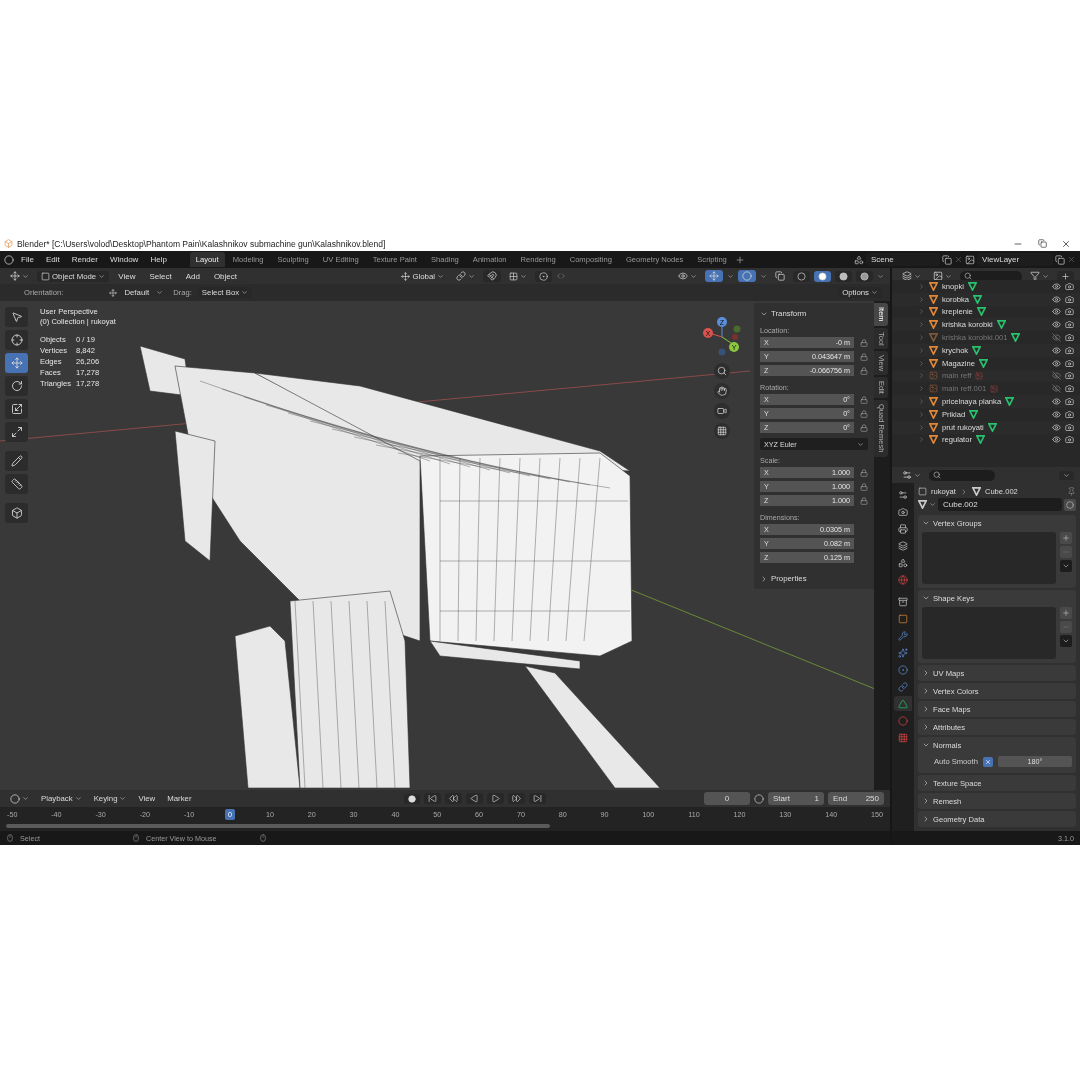 The width and height of the screenshot is (1080, 1080). Describe the element at coordinates (124, 259) in the screenshot. I see `menu-item: Window` at that location.